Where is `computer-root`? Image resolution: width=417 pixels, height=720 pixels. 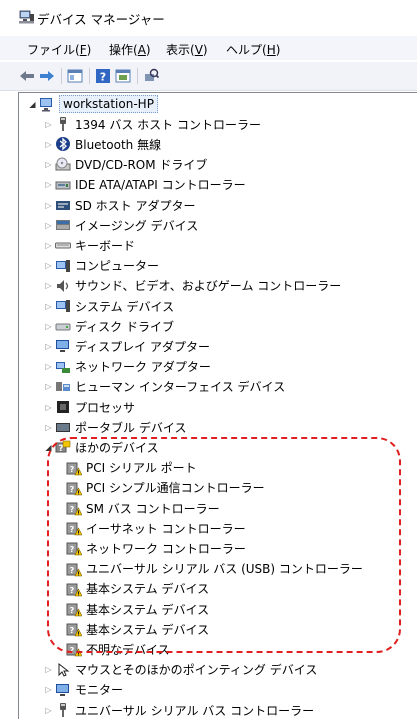
computer-root is located at coordinates (47, 104).